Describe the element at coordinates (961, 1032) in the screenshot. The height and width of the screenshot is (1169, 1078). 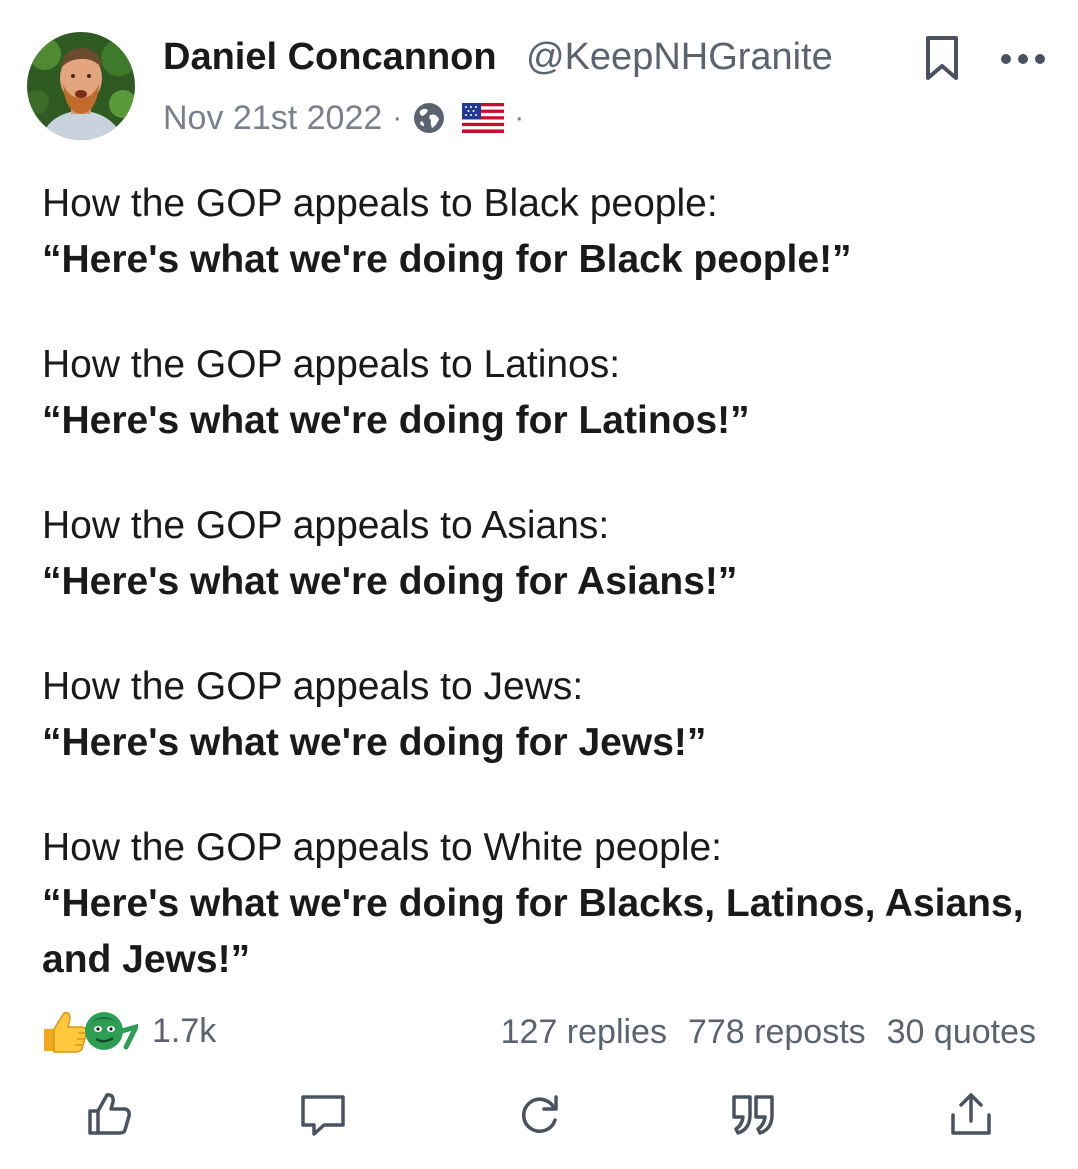
I see `quotes-count: 30 quotes` at that location.